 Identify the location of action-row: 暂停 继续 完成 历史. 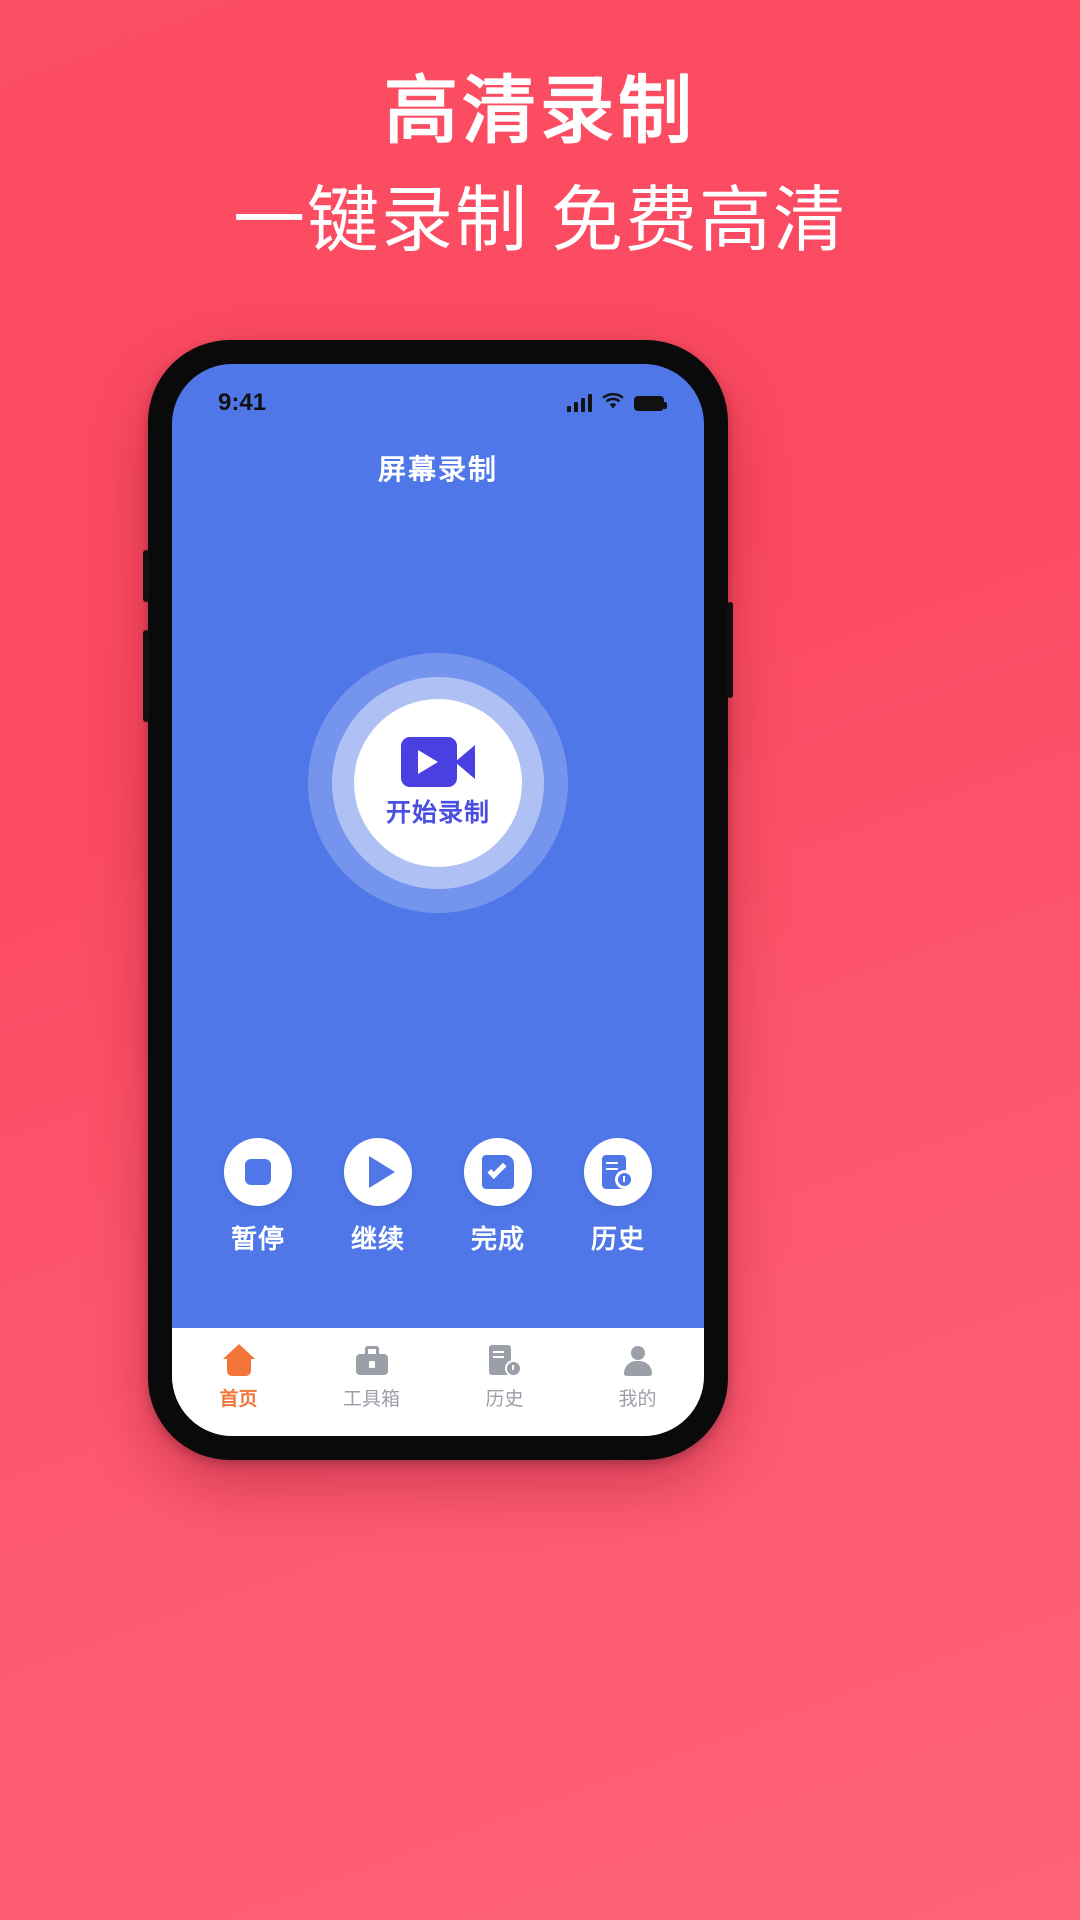
(438, 1197).